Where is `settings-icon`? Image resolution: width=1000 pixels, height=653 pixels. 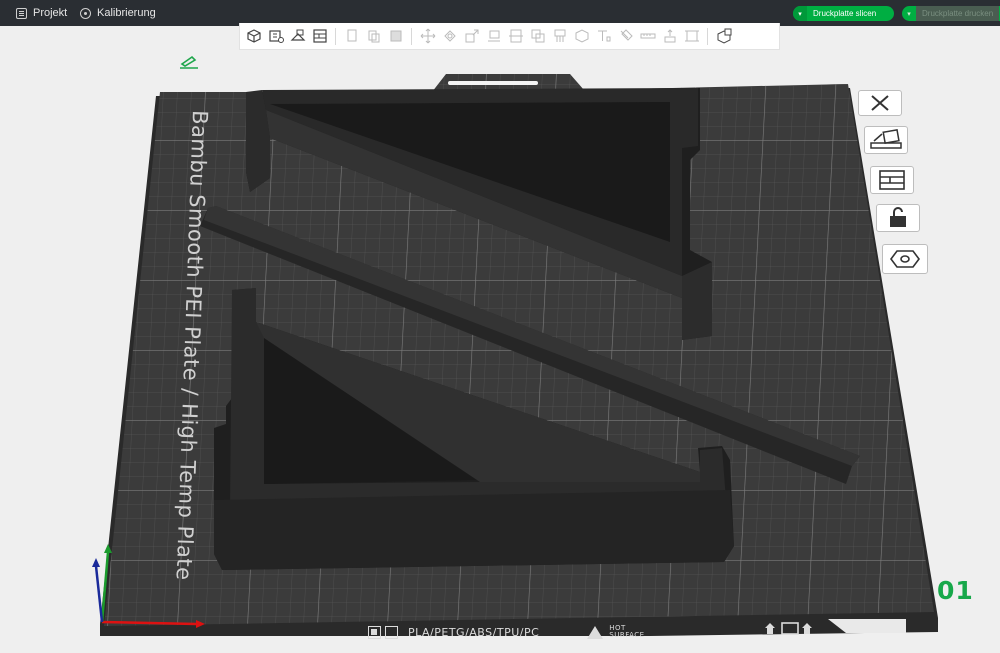
settings-icon is located at coordinates (905, 259).